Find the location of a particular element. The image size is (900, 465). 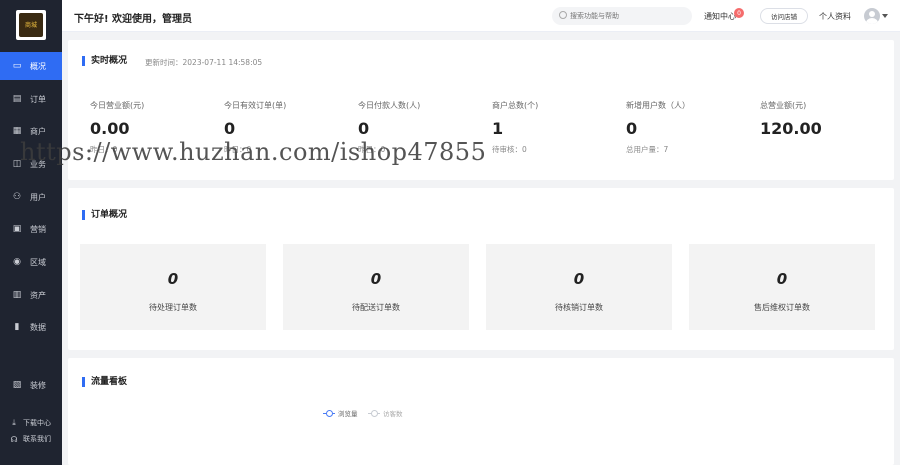

legend-label: 访客数 is located at coordinates (393, 414).